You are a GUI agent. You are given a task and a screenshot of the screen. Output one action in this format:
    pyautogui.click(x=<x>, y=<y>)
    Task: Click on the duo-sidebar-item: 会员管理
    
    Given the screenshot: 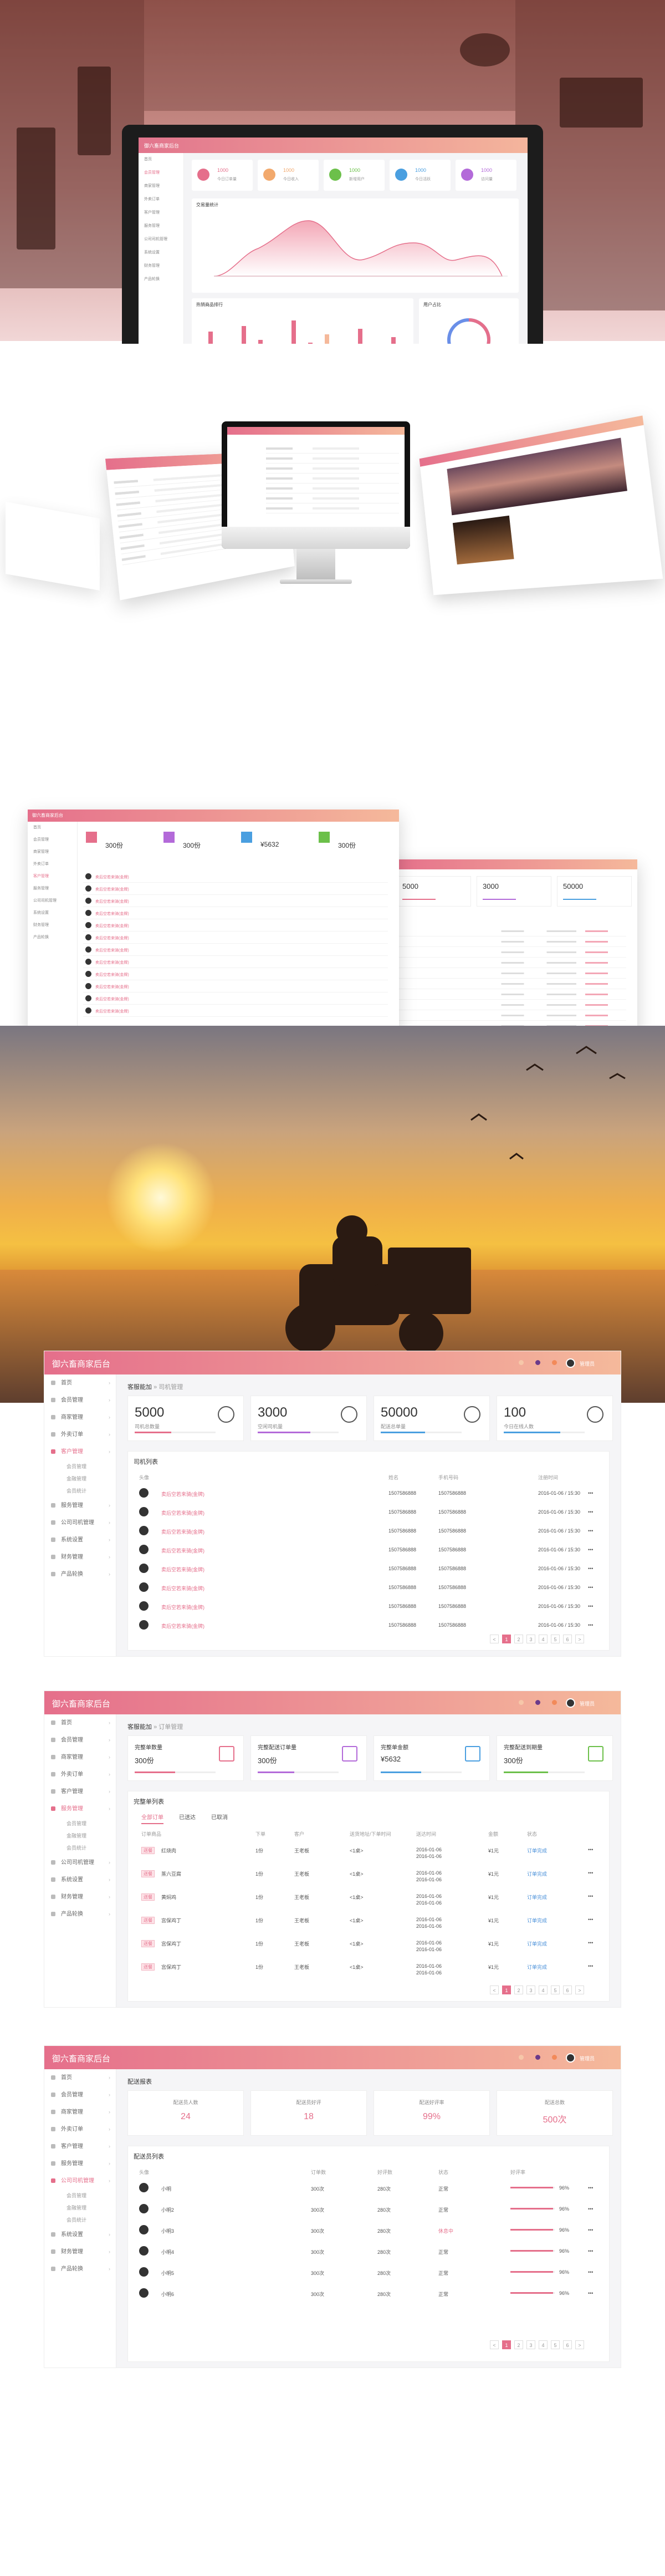 What is the action you would take?
    pyautogui.click(x=52, y=840)
    